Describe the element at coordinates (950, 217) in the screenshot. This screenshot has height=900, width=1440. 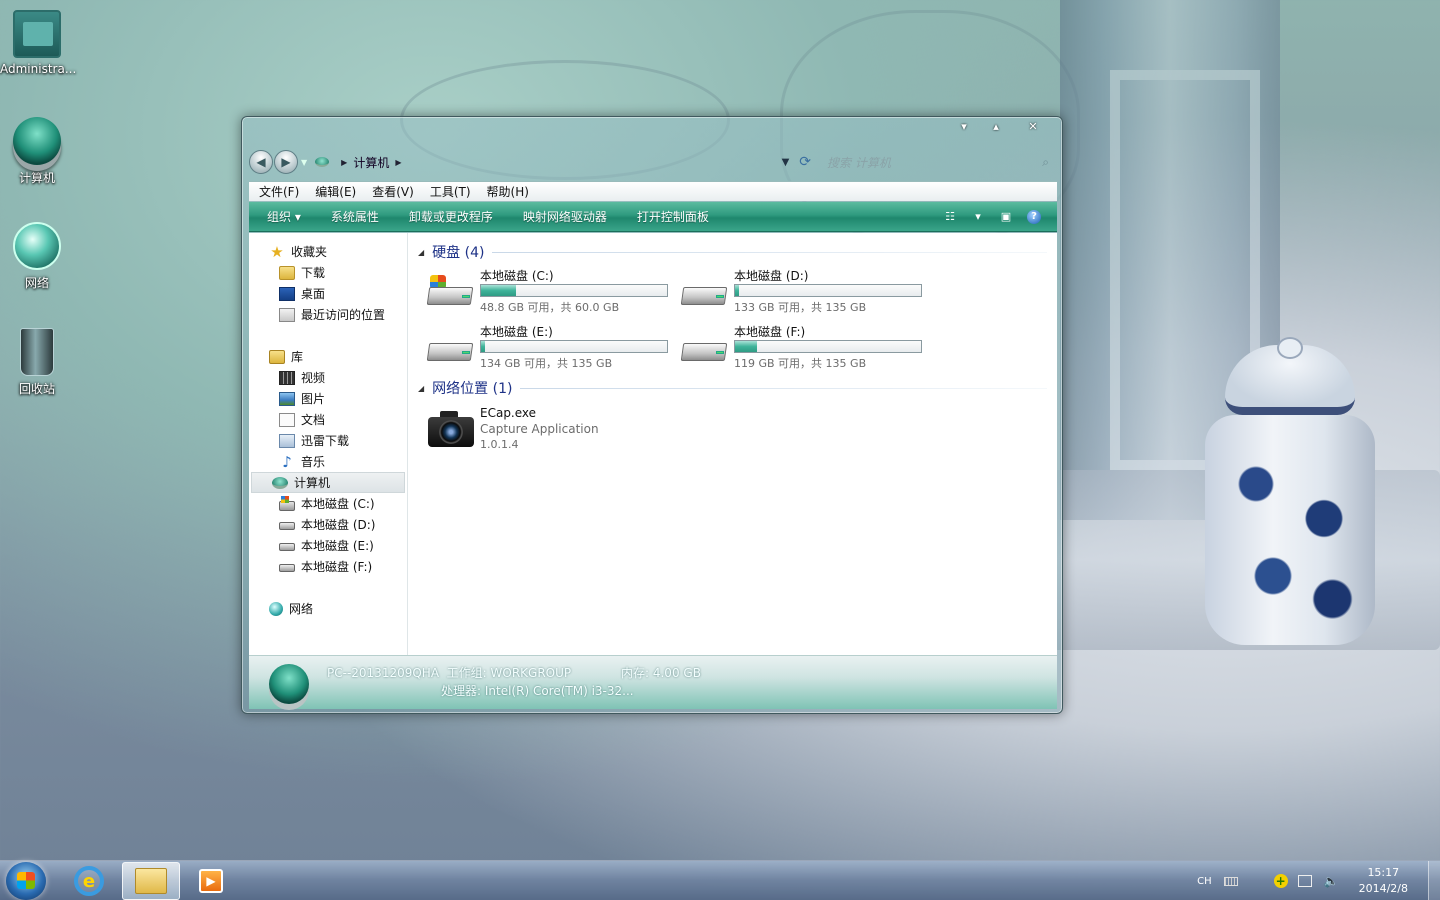
I see `view-options-icon: ☷` at that location.